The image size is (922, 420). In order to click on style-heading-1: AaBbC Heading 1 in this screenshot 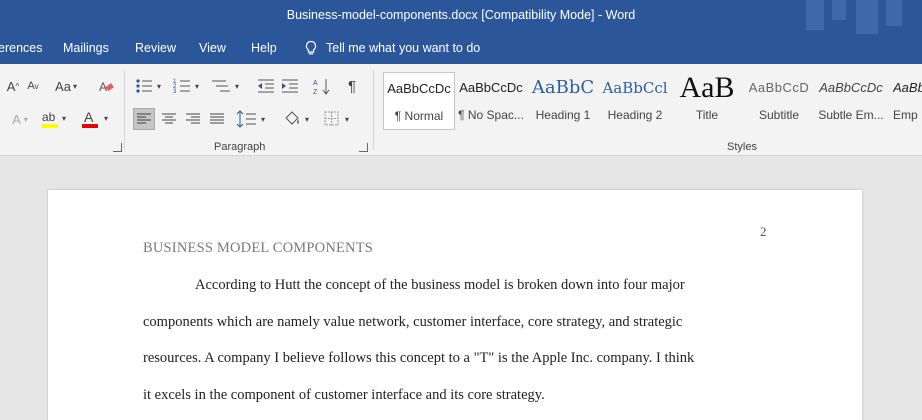, I will do `click(563, 101)`.